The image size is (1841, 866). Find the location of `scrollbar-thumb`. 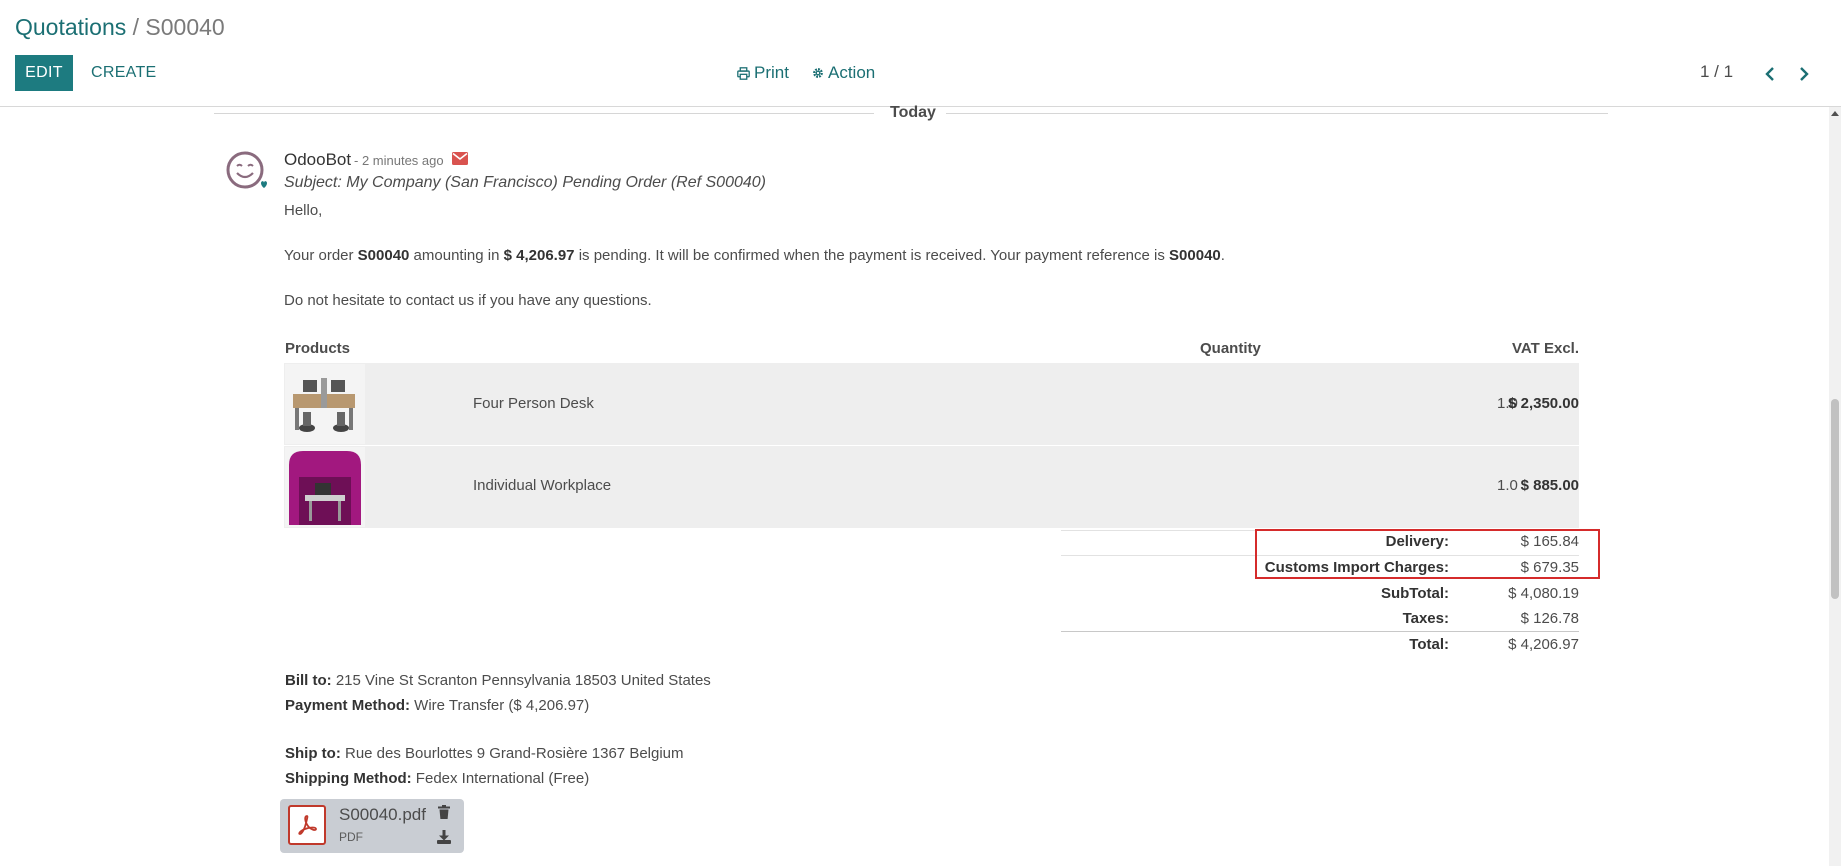

scrollbar-thumb is located at coordinates (1835, 499).